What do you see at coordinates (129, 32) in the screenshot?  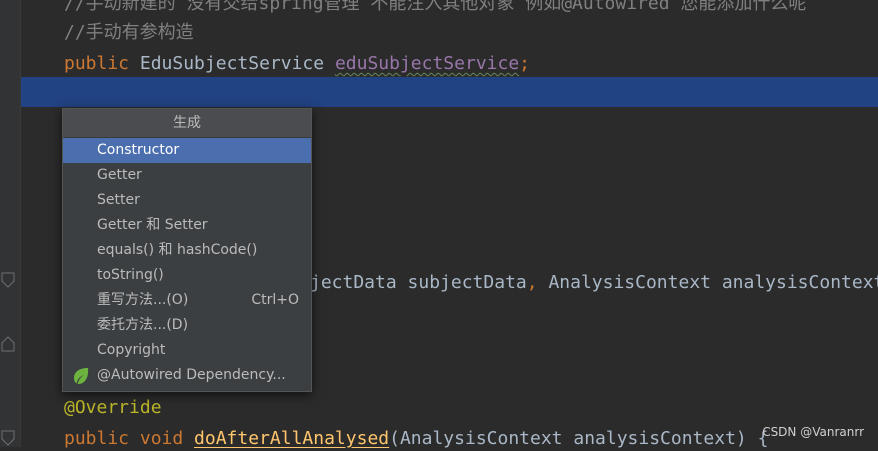 I see `code-comment-line: //手动有参构造` at bounding box center [129, 32].